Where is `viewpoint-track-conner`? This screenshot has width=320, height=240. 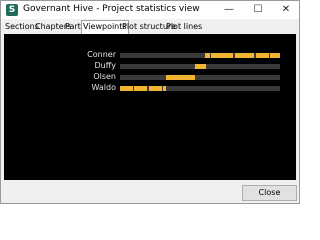 viewpoint-track-conner is located at coordinates (200, 55).